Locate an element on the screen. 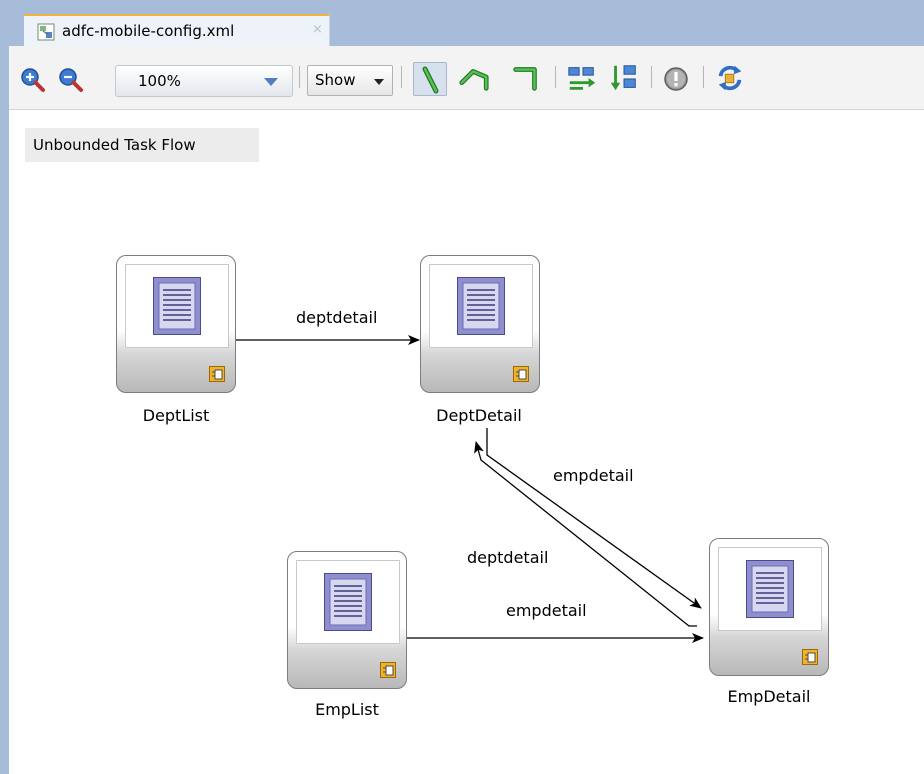 This screenshot has height=774, width=924. show-dropdown-button: Show is located at coordinates (350, 80).